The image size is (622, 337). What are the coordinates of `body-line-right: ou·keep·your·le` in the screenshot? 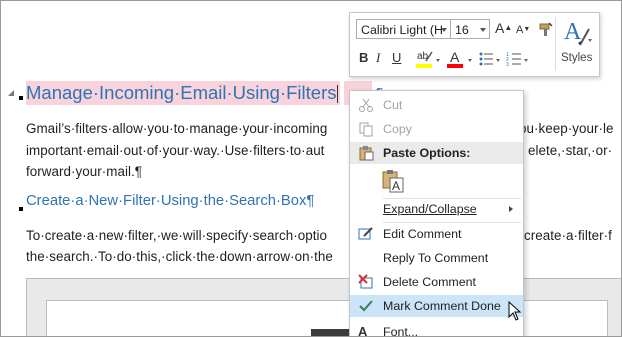 It's located at (566, 128).